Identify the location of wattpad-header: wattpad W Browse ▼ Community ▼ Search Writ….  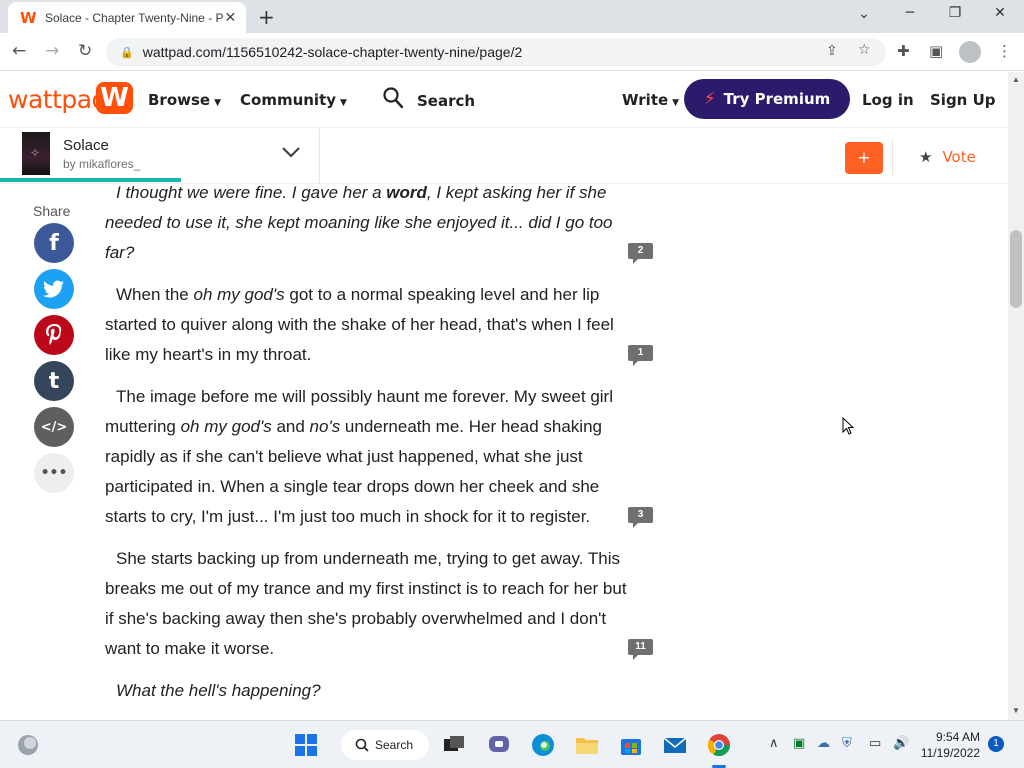
(504, 100).